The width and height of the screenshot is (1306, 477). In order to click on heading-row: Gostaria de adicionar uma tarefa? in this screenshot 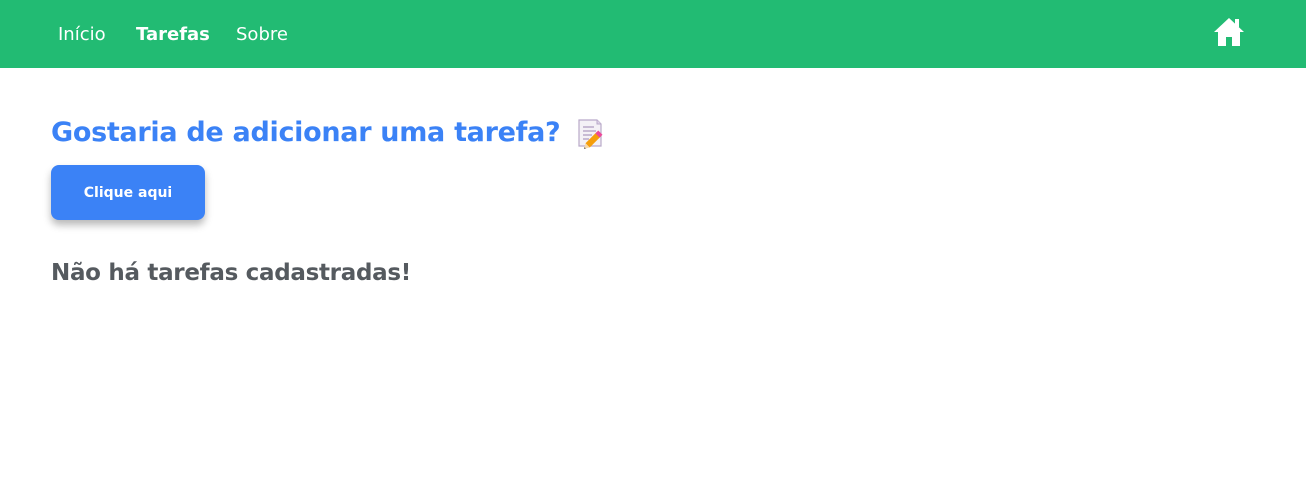, I will do `click(328, 135)`.